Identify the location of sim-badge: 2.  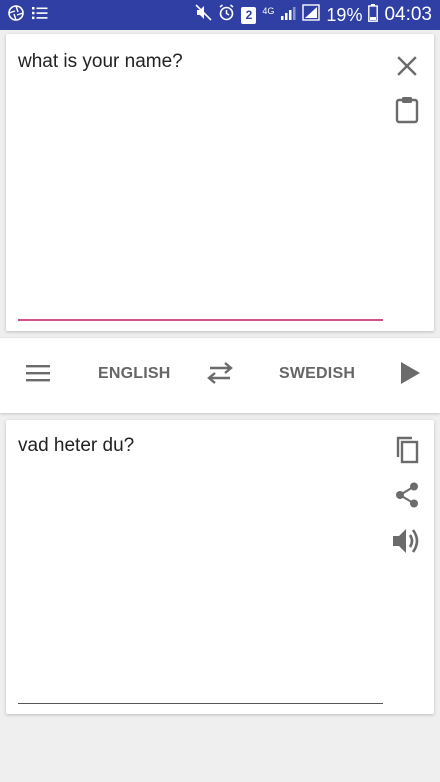
(249, 15).